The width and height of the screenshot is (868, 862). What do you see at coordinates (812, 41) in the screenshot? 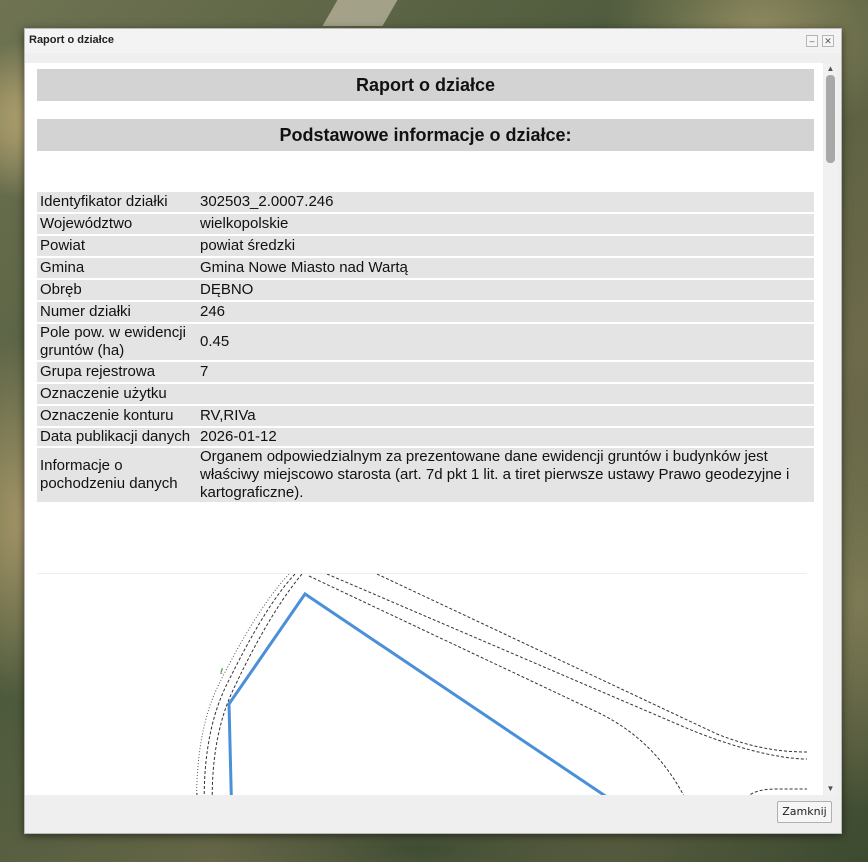
I see `minimize-icon: –` at bounding box center [812, 41].